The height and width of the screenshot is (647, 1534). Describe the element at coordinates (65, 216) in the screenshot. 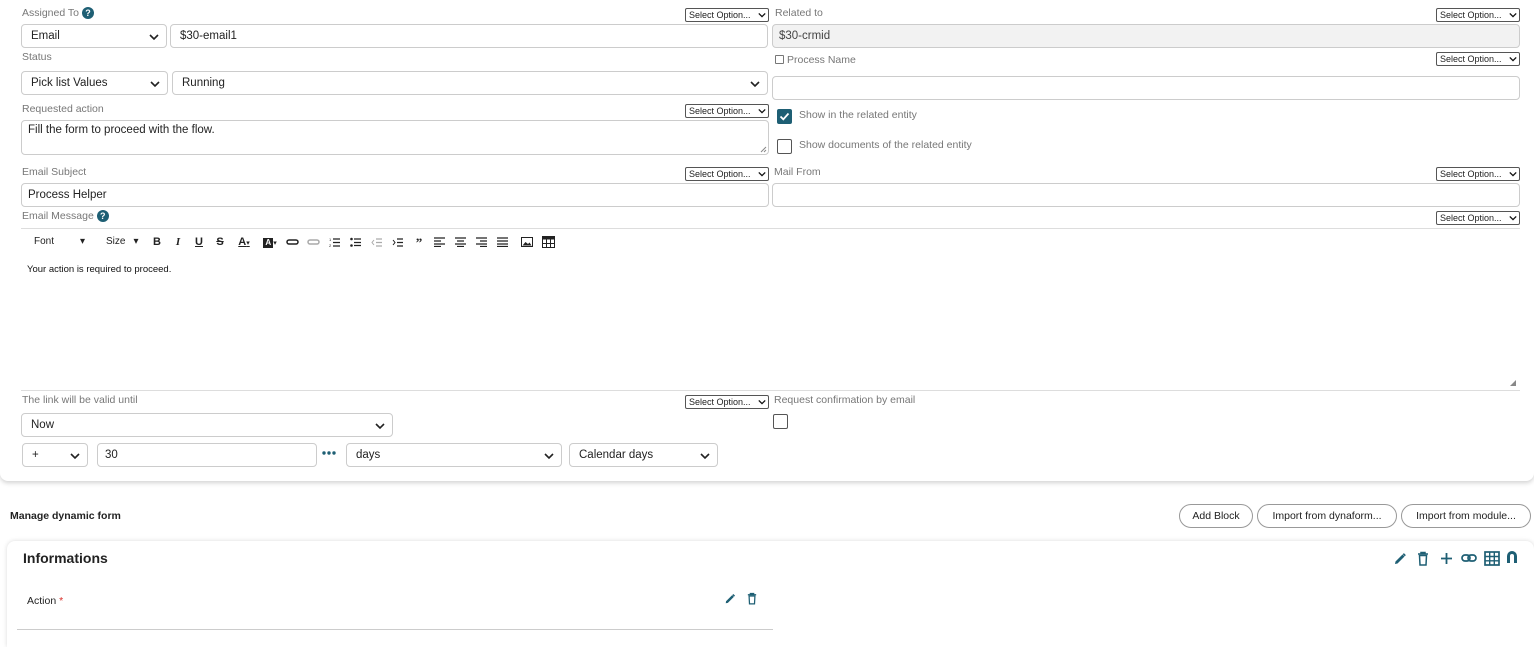

I see `email-message-label: Email Message?` at that location.